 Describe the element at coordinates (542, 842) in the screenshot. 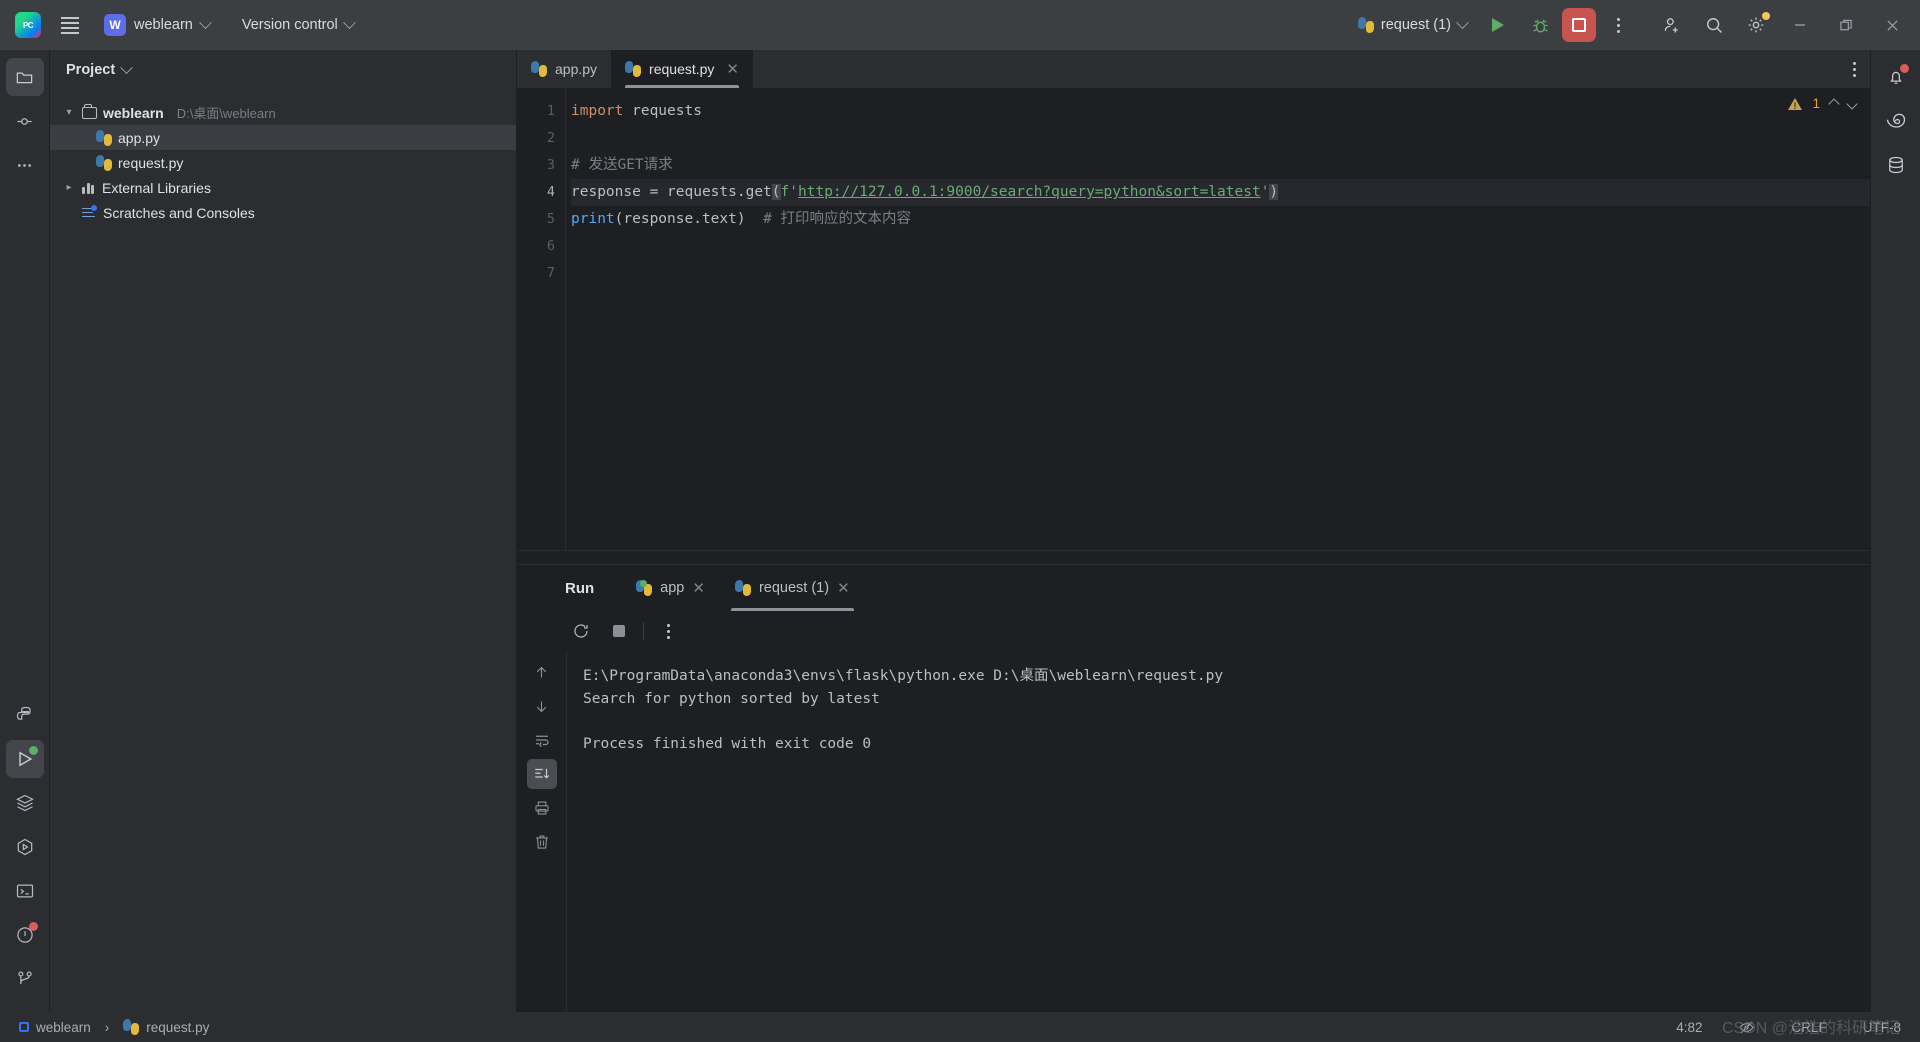

I see `clear-all-button` at that location.